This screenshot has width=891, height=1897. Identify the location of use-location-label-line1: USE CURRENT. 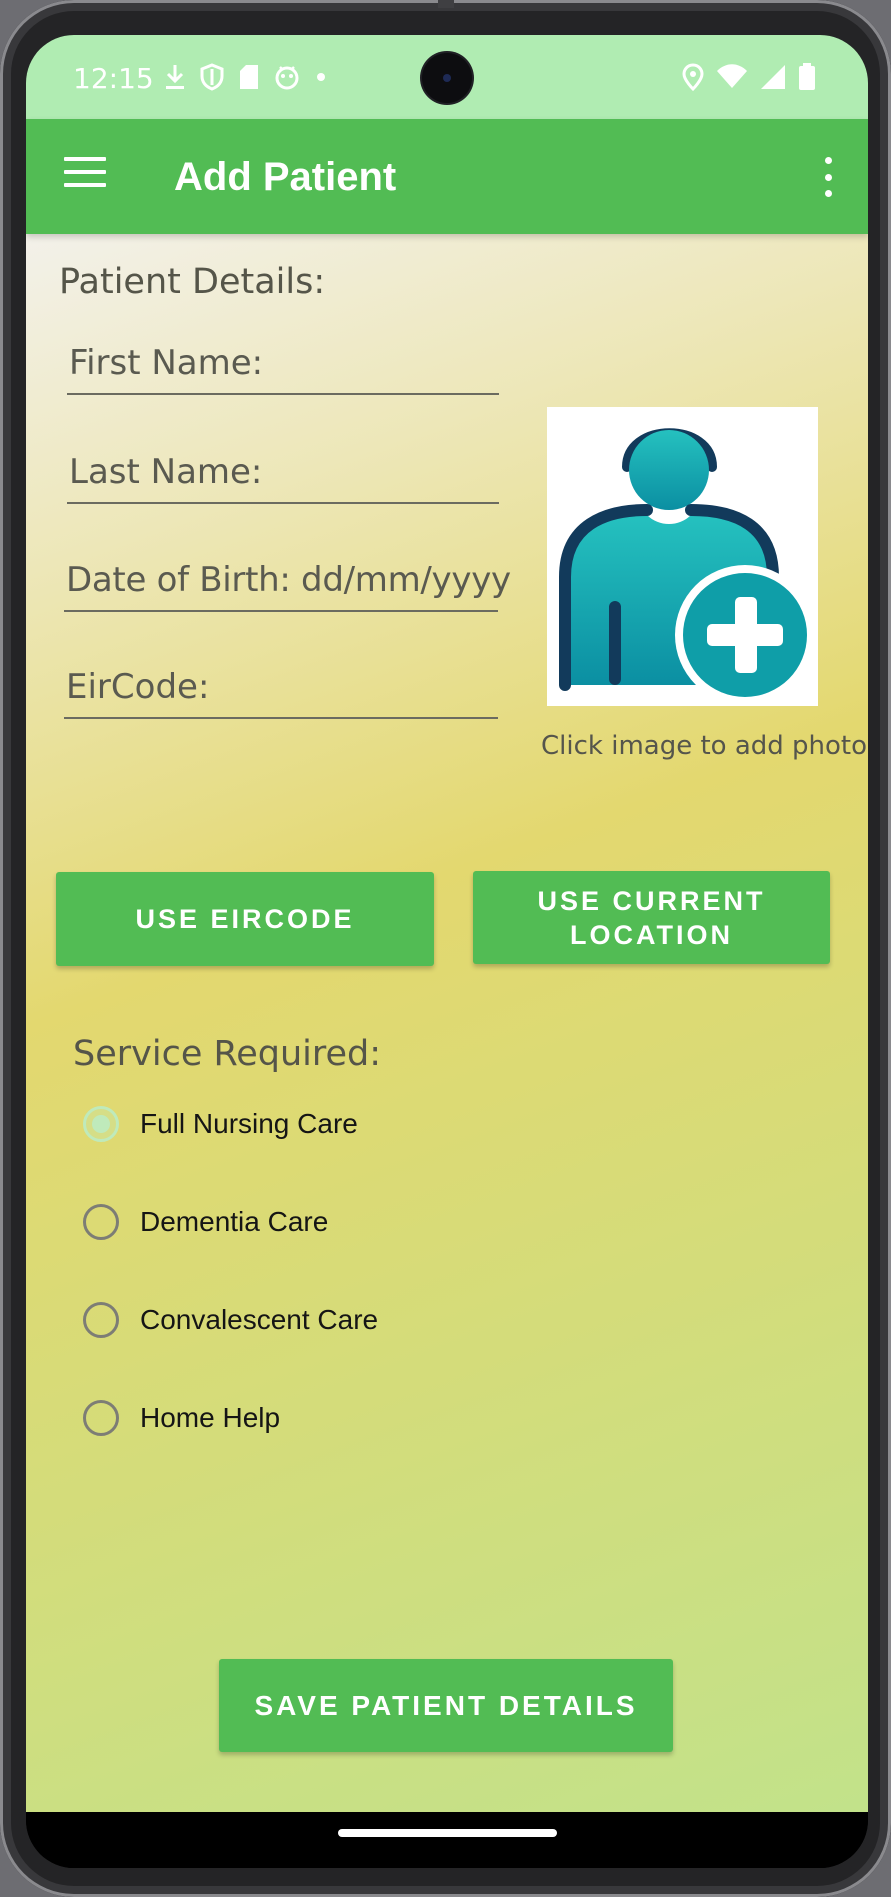
(651, 900).